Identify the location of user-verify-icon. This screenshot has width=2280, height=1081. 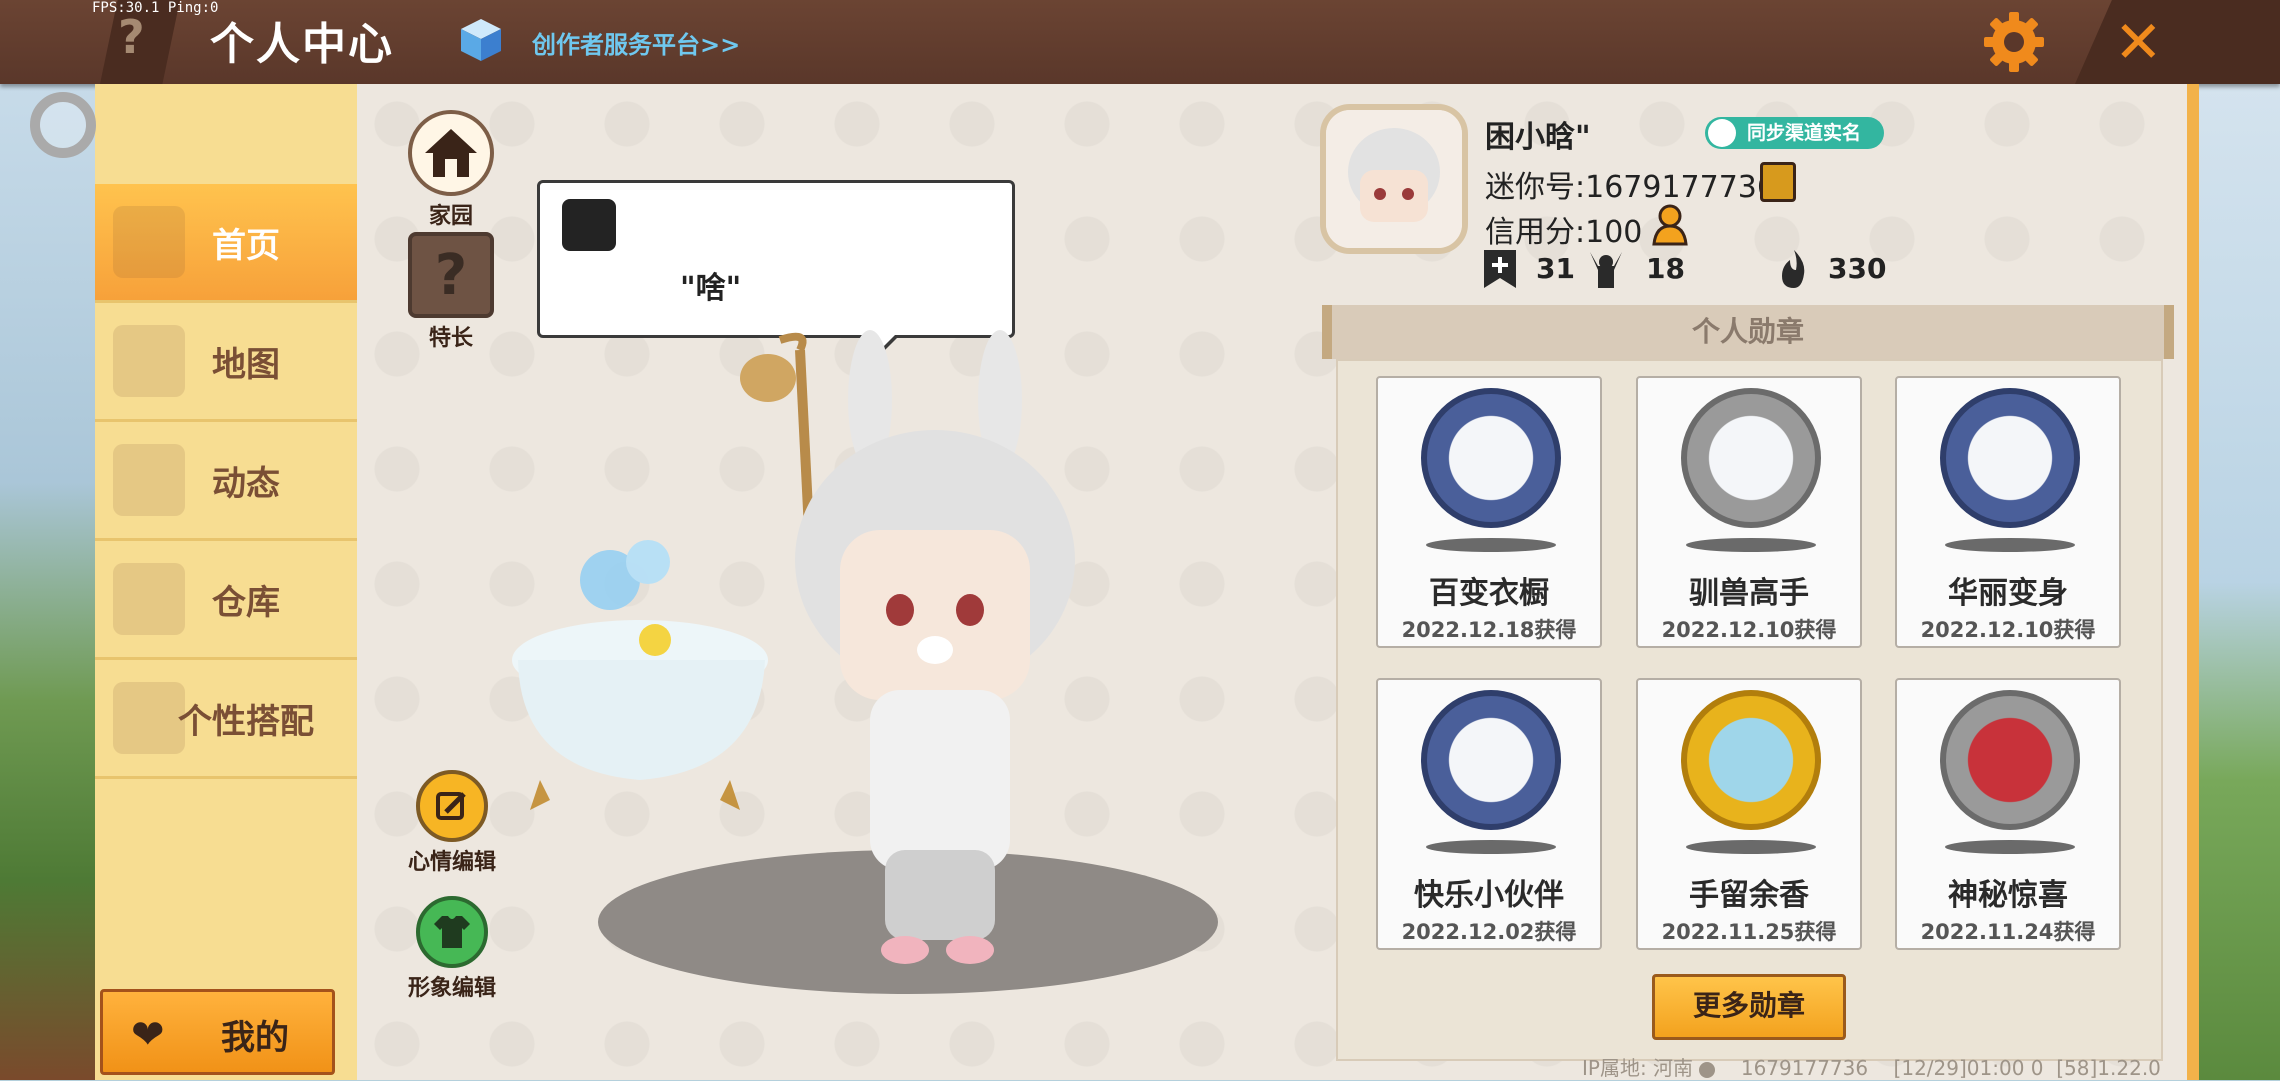
(1722, 133).